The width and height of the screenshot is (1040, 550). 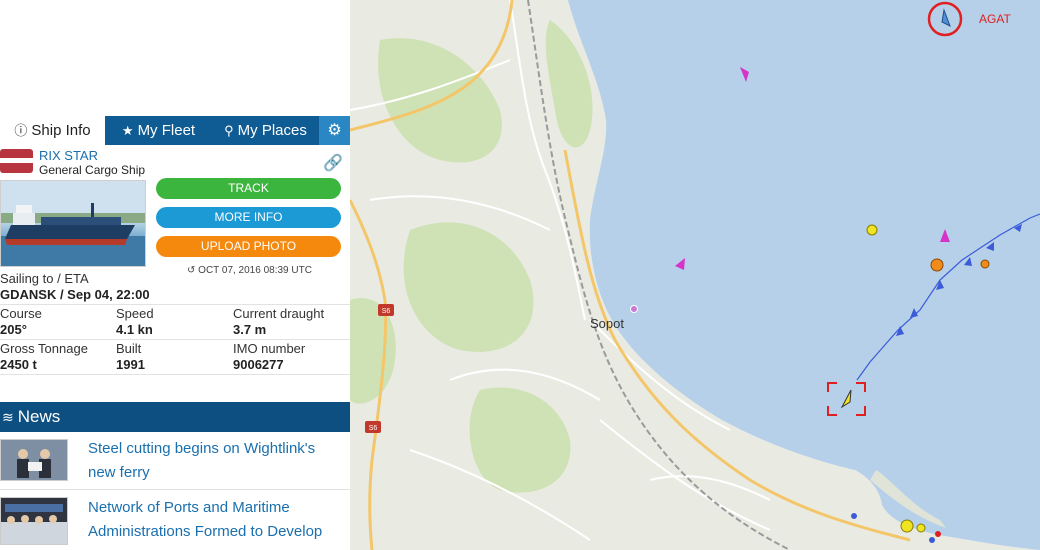 I want to click on voyage-value: GDANSK / Sep 04, 22:00, so click(x=75, y=294).